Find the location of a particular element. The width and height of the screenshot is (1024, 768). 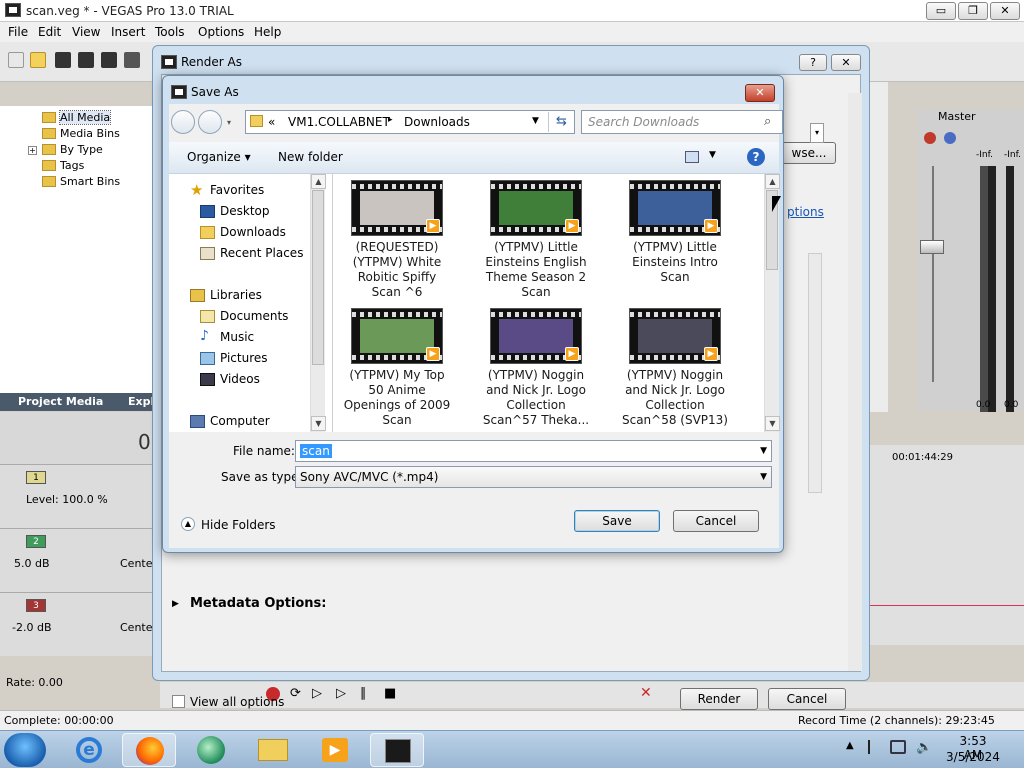

start-button is located at coordinates (25, 750).